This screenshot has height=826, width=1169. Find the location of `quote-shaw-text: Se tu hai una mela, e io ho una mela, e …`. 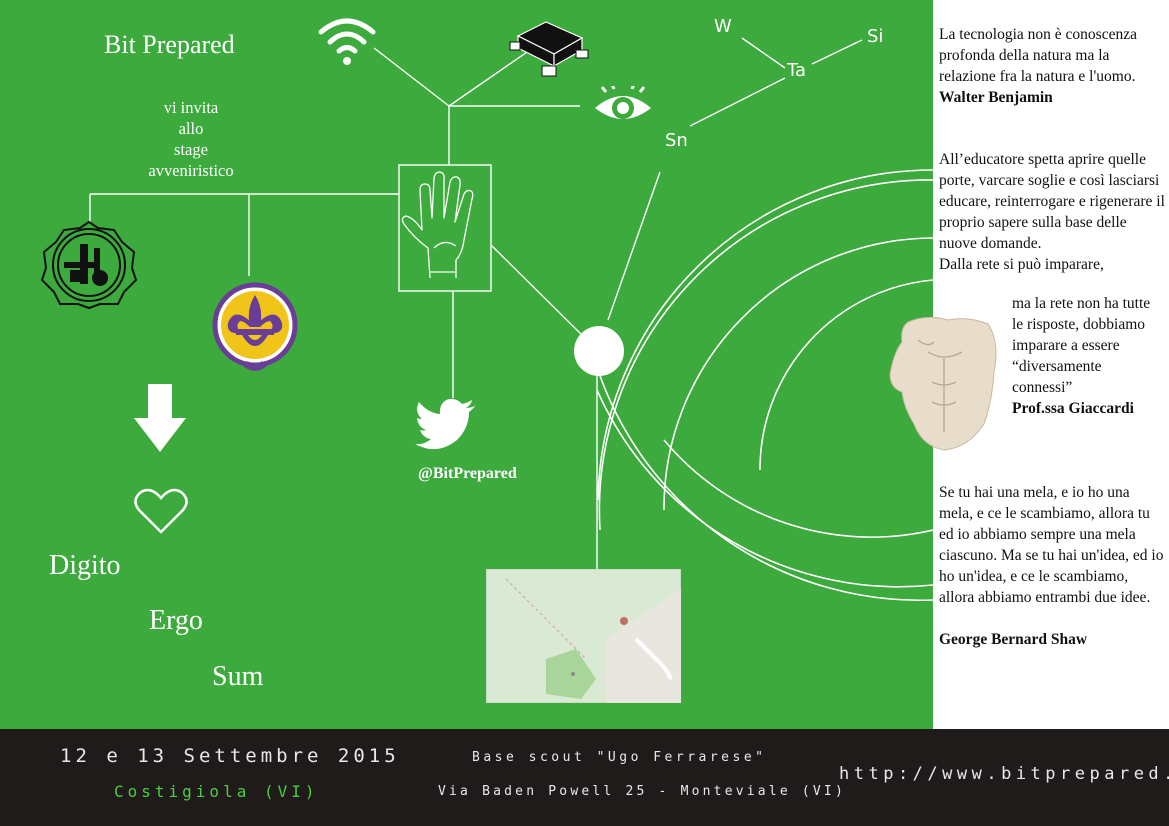

quote-shaw-text: Se tu hai una mela, e io ho una mela, e … is located at coordinates (1051, 545).